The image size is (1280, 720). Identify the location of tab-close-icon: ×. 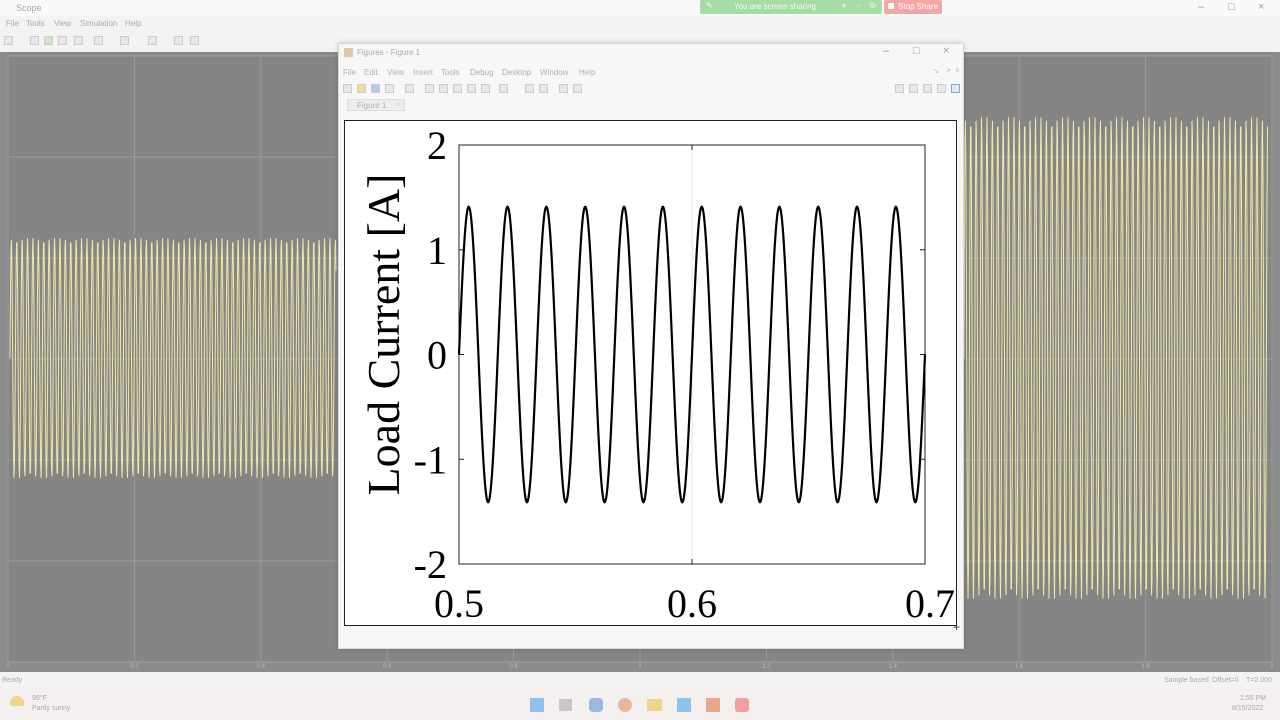
(398, 104).